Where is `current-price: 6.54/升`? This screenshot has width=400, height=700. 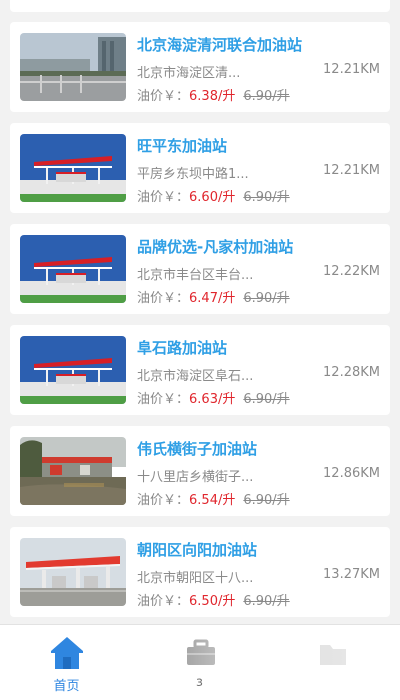 current-price: 6.54/升 is located at coordinates (212, 500).